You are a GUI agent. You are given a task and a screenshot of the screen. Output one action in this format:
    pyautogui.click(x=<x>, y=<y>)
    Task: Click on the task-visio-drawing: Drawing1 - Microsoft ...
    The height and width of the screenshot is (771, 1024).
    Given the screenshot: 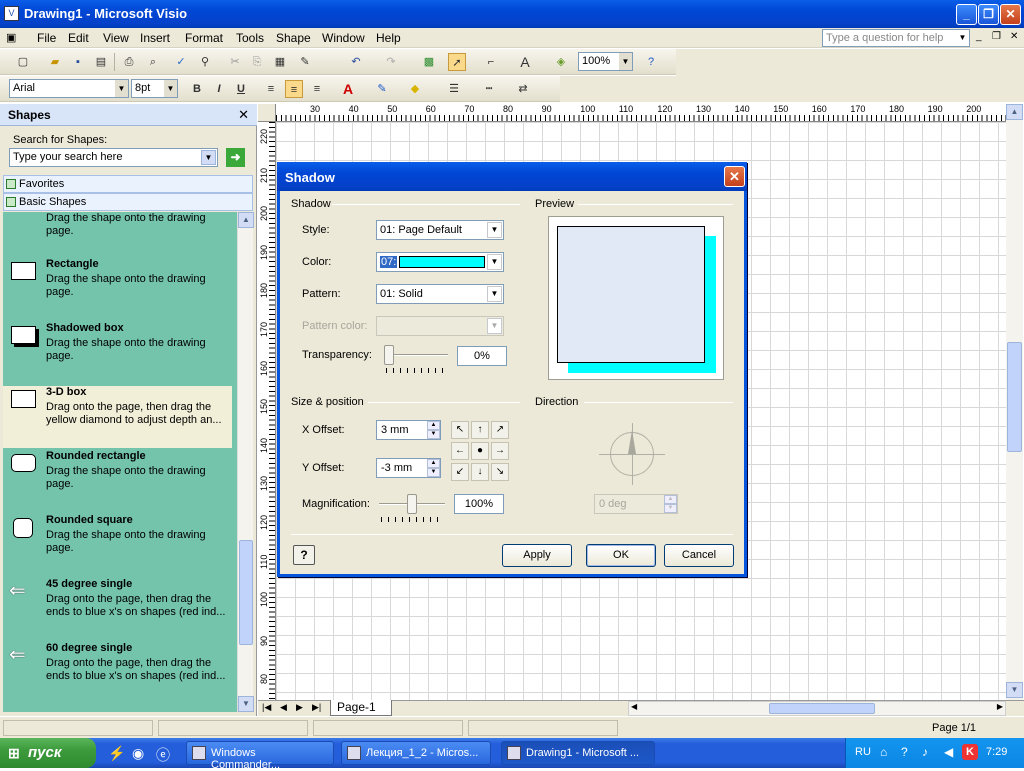 What is the action you would take?
    pyautogui.click(x=578, y=753)
    